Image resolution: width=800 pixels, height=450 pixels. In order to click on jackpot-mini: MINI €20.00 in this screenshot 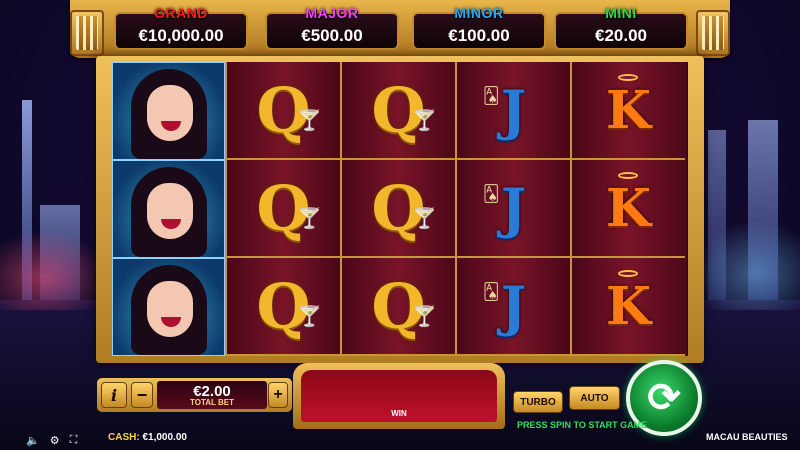, I will do `click(621, 27)`.